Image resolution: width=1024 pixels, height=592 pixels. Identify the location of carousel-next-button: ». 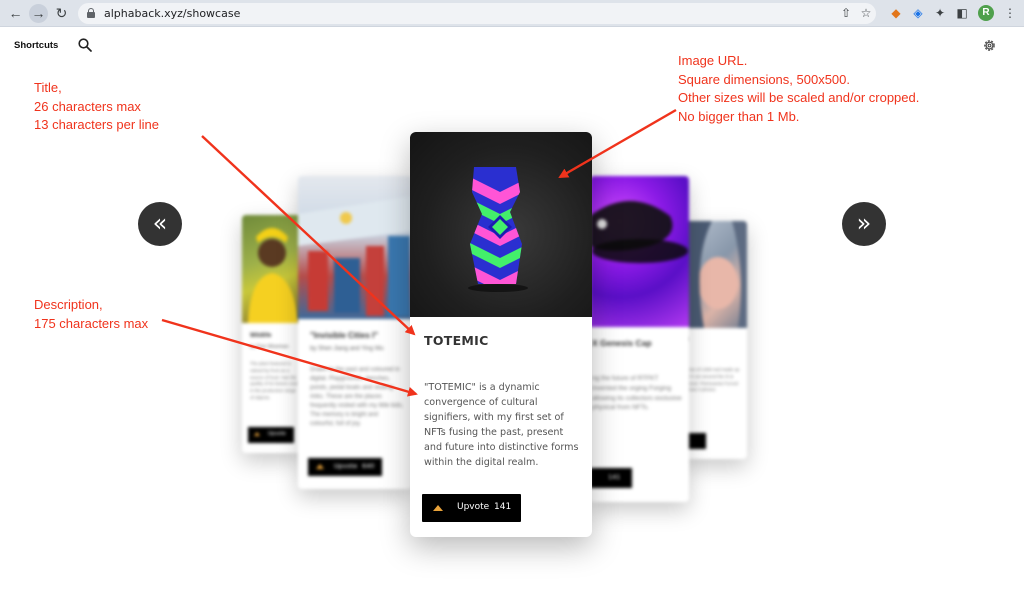
(864, 224).